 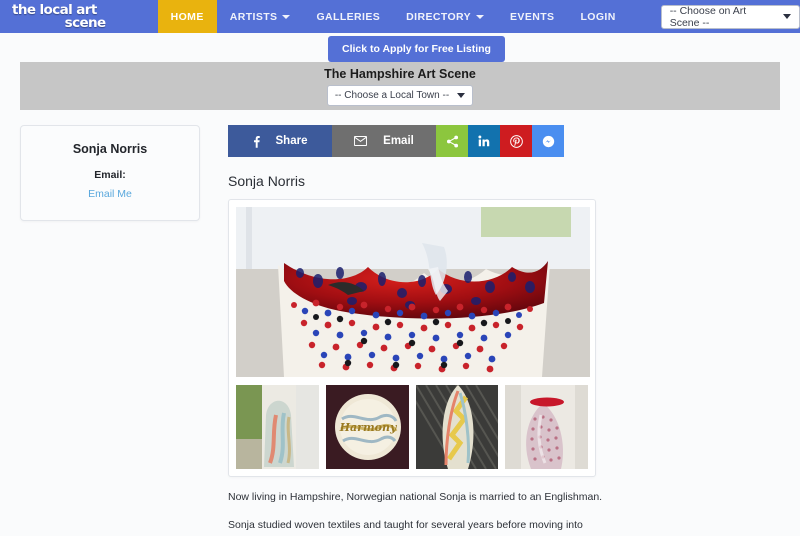 I want to click on art-scene-select-wrap: -- Choose on Art Scene --, so click(x=730, y=16).